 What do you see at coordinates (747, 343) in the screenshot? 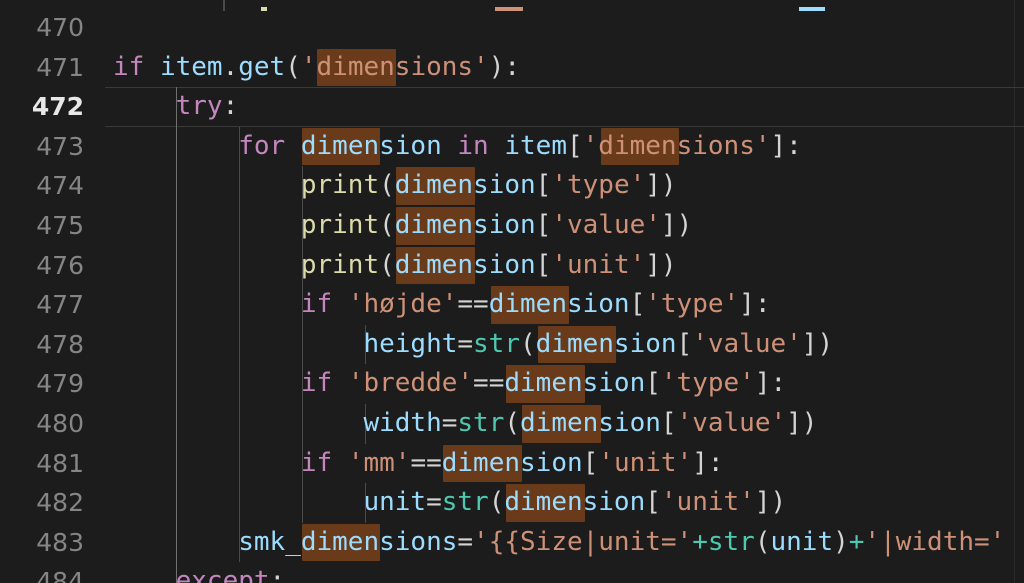
I see `token: 'value'` at bounding box center [747, 343].